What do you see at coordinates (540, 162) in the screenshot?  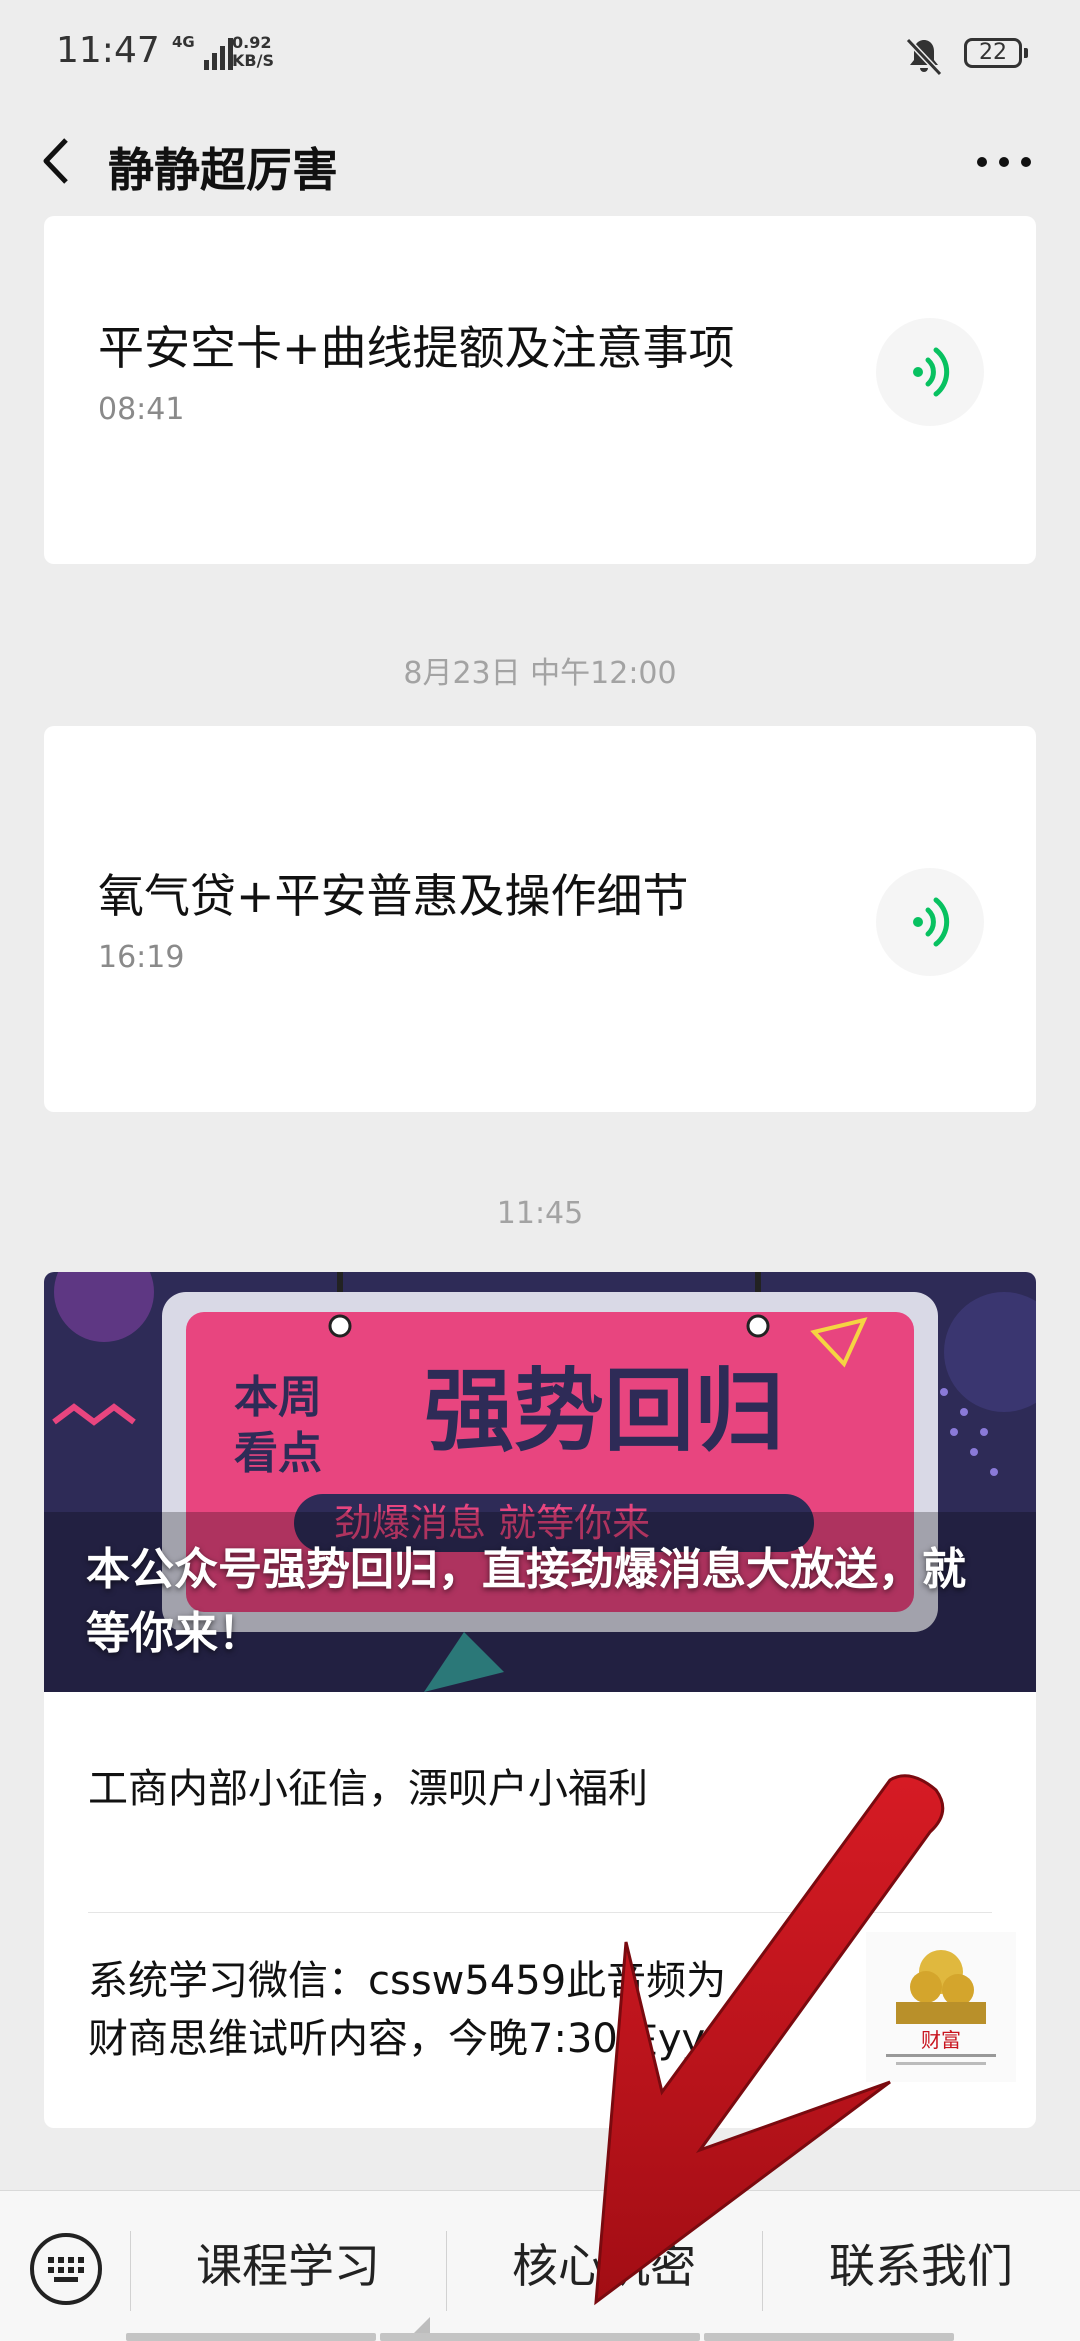 I see `nav-bar: 静静超厉害` at bounding box center [540, 162].